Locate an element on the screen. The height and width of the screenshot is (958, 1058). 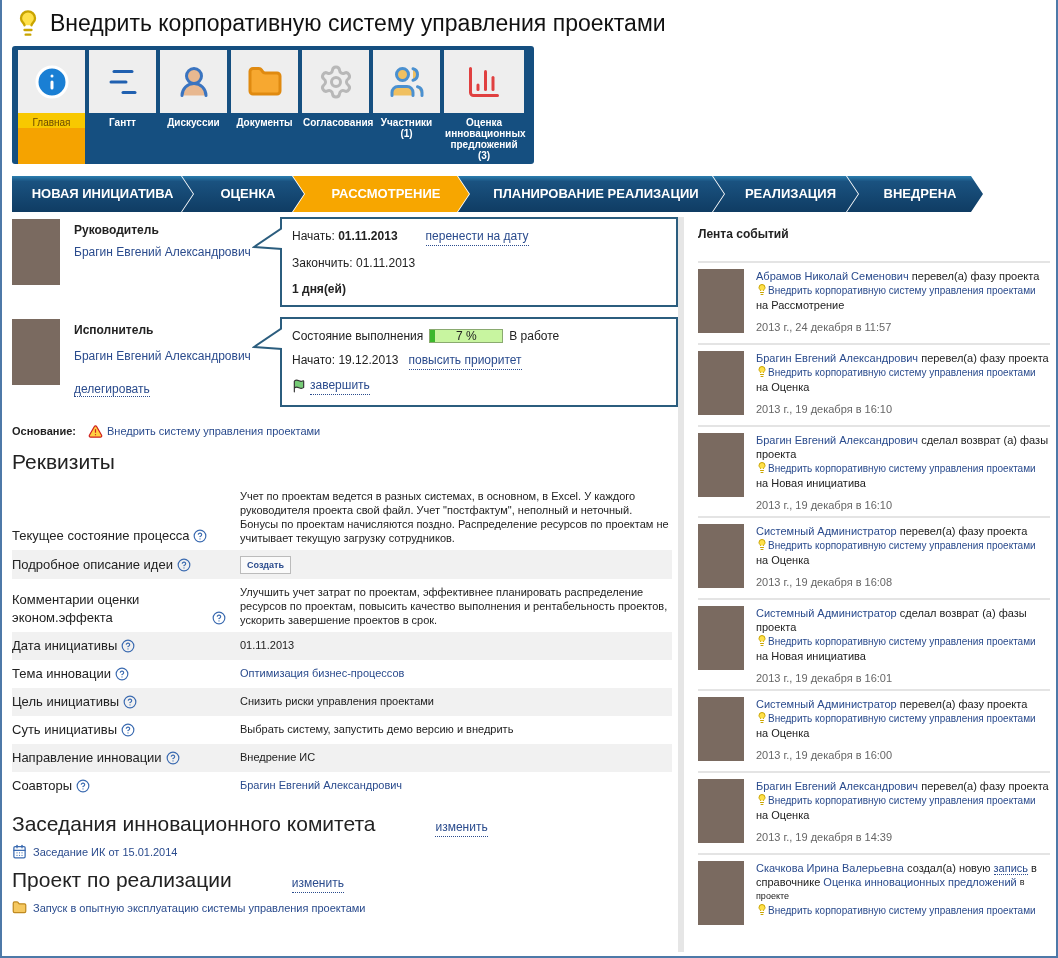
finish-link: завершить is located at coordinates (340, 385).